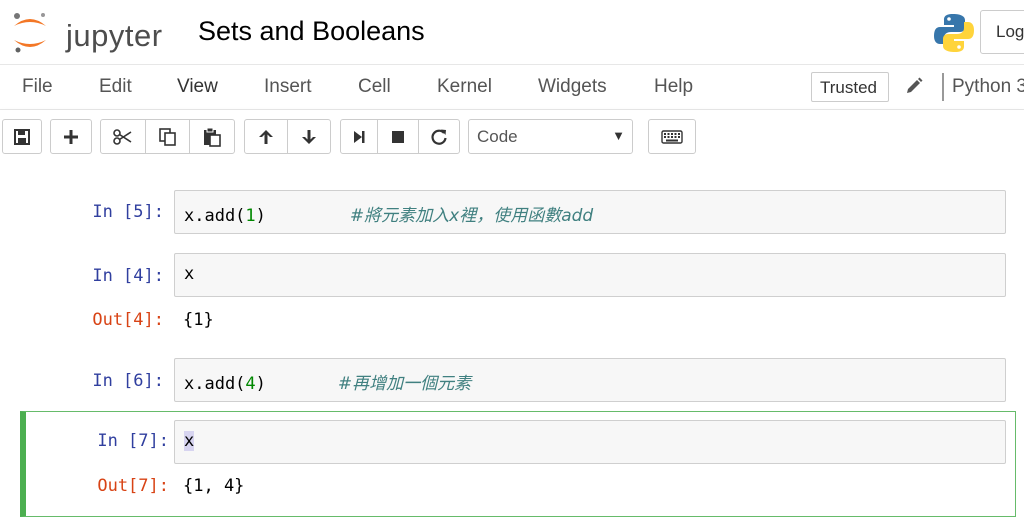 This screenshot has width=1024, height=521. Describe the element at coordinates (590, 380) in the screenshot. I see `code-input: x.add(4) #再增加一個元素` at that location.